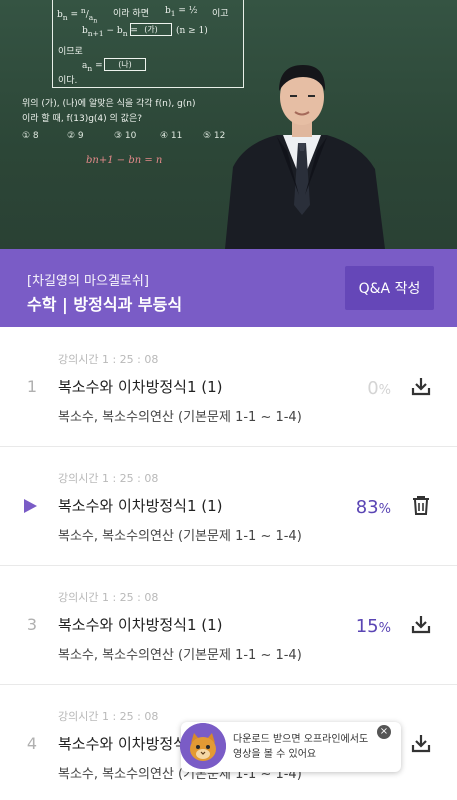 This screenshot has height=800, width=457. Describe the element at coordinates (30, 506) in the screenshot. I see `play-icon` at that location.